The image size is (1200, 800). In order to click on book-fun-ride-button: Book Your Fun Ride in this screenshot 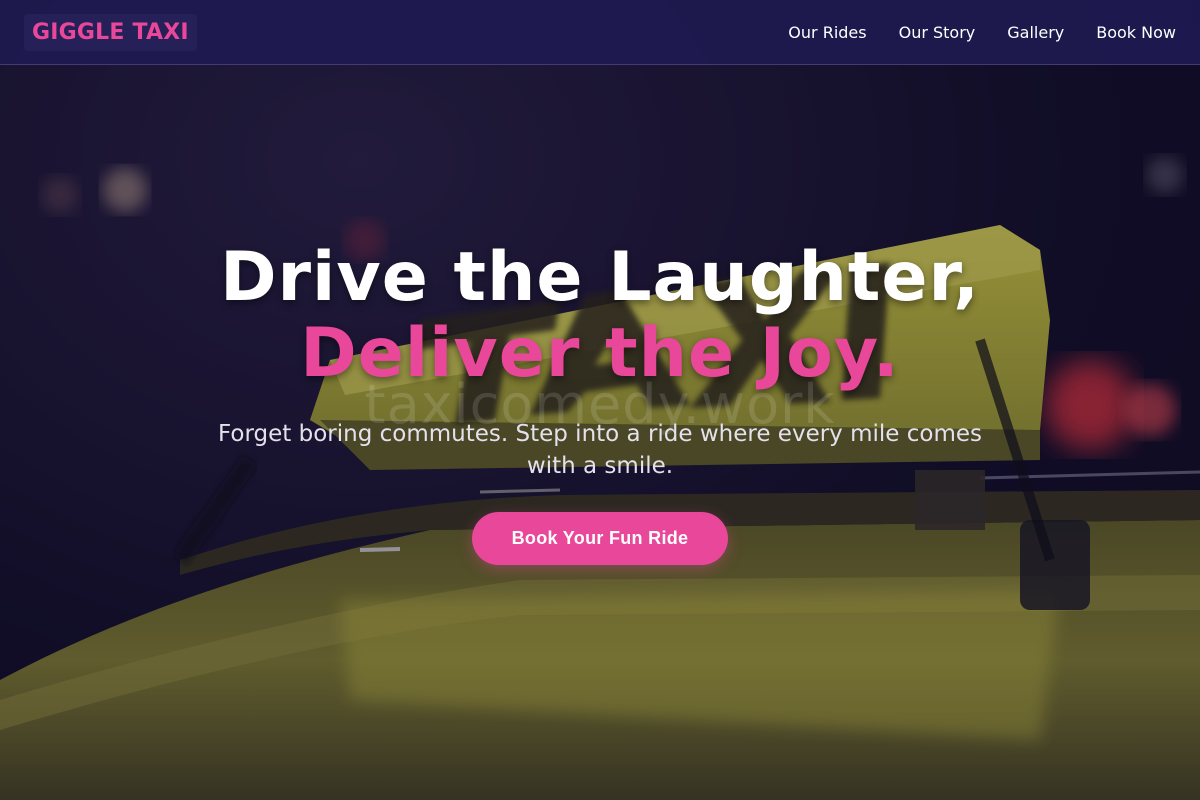, I will do `click(600, 538)`.